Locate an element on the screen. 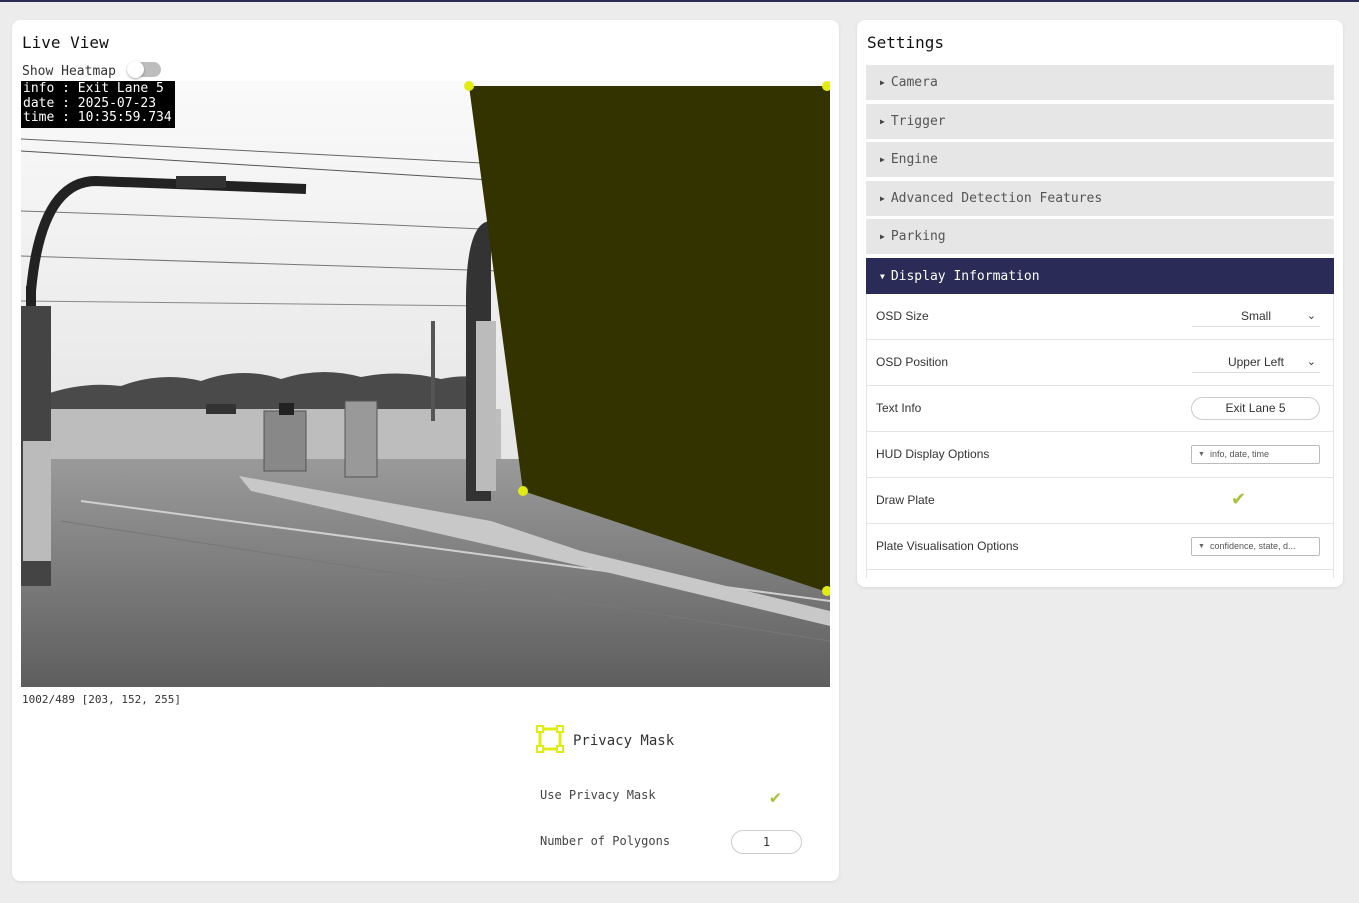 The width and height of the screenshot is (1359, 903). text-info-input: Exit Lane 5 is located at coordinates (1255, 408).